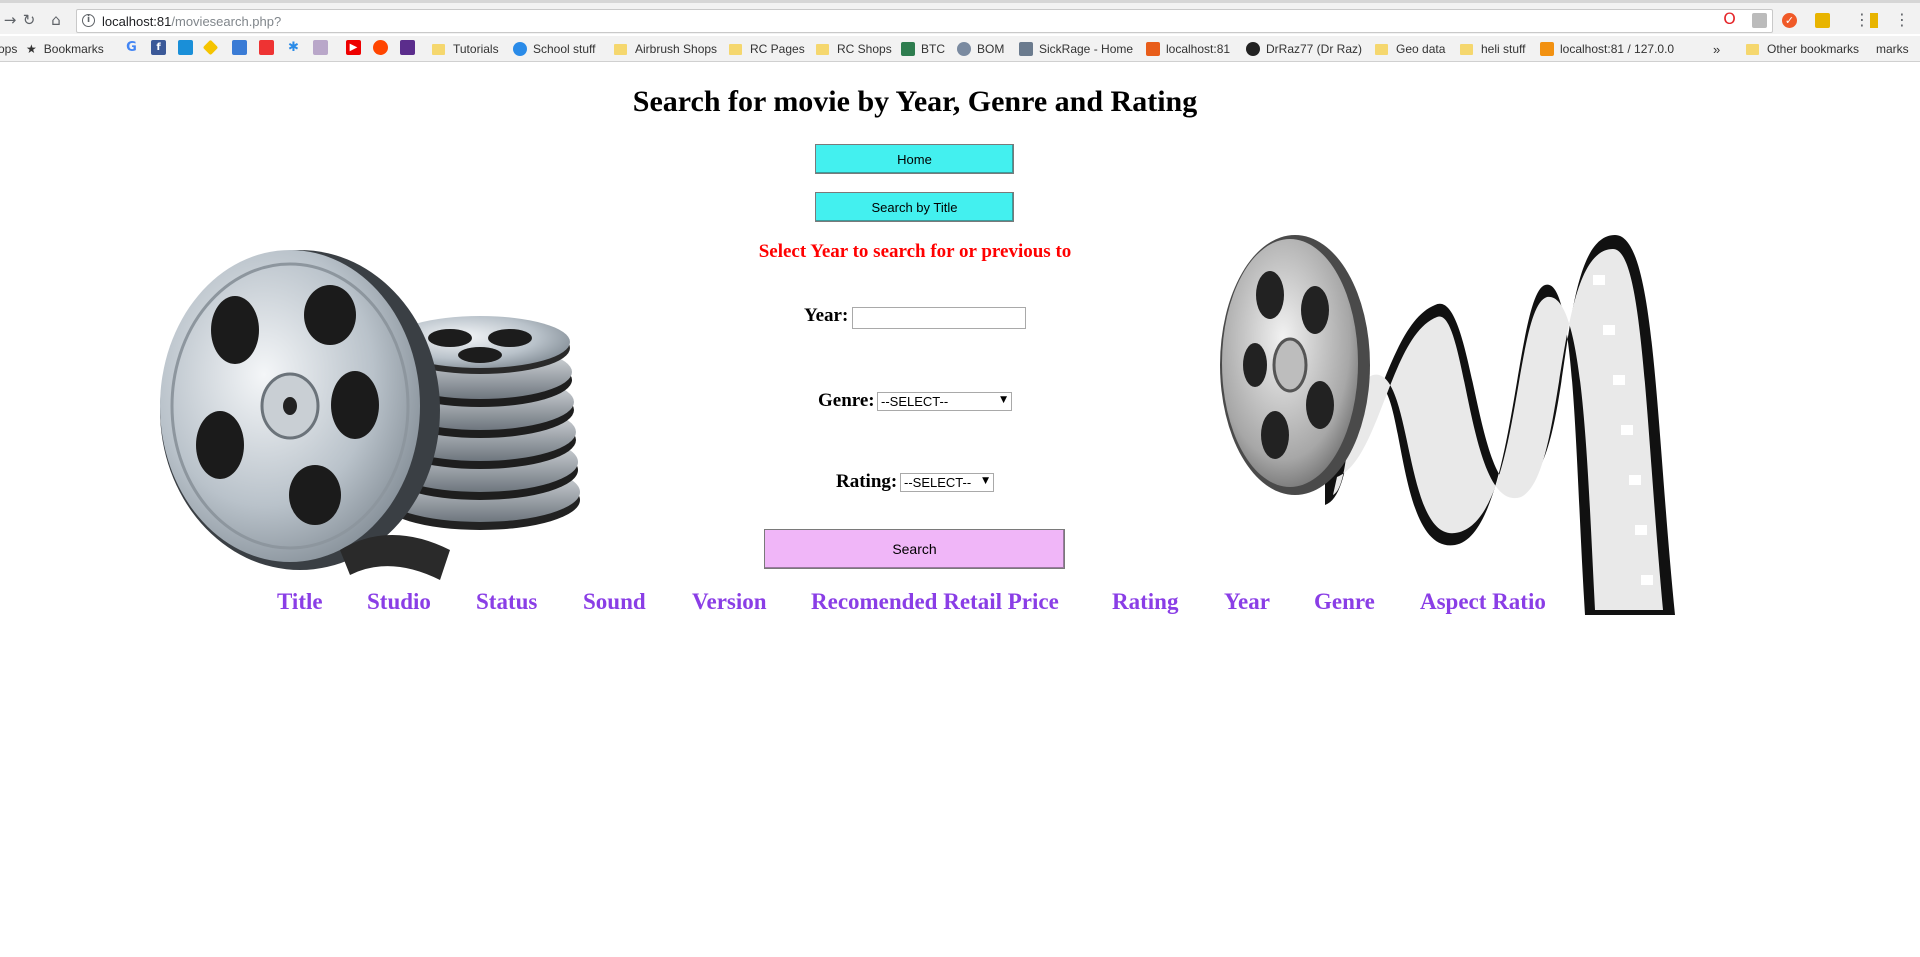 Image resolution: width=1920 pixels, height=957 pixels. I want to click on reddit-icon, so click(380, 47).